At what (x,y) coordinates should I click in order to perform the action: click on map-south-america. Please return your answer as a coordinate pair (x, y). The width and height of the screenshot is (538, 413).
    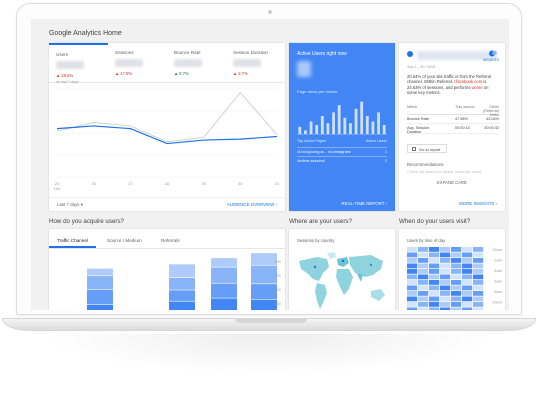
    Looking at the image, I should click on (321, 296).